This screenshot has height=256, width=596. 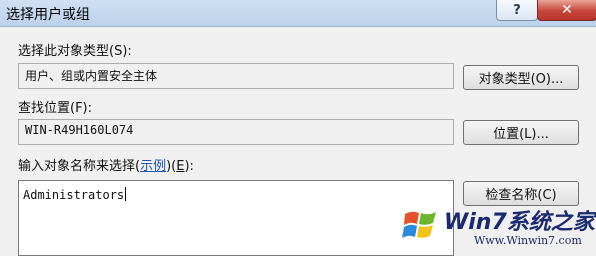 I want to click on location-field: WIN-R49H160L074, so click(x=236, y=132).